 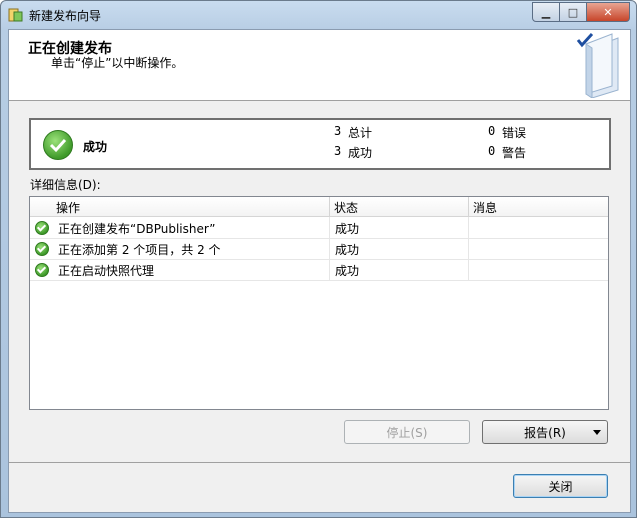 I want to click on footer-divider, so click(x=319, y=462).